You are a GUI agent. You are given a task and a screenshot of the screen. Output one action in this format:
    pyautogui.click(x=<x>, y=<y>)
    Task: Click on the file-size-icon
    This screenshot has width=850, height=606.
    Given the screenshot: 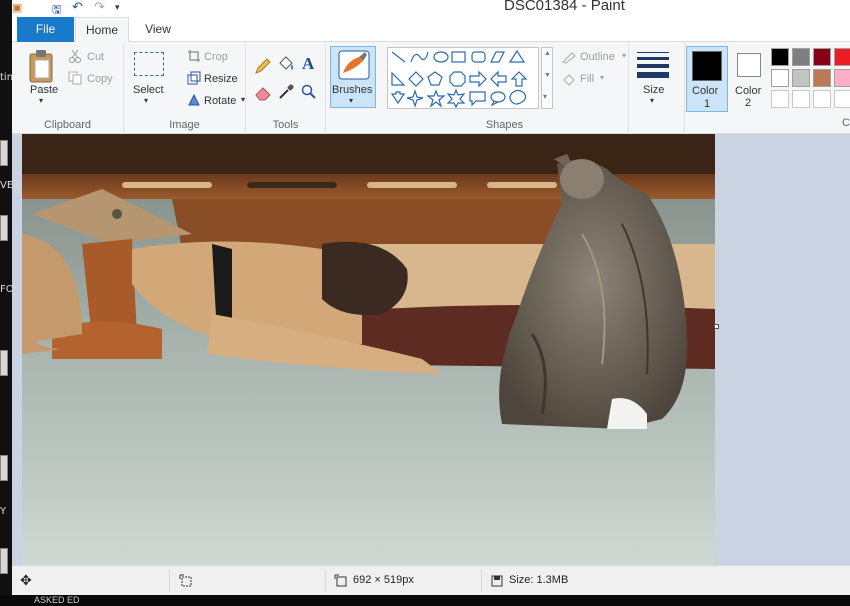 What is the action you would take?
    pyautogui.click(x=497, y=581)
    